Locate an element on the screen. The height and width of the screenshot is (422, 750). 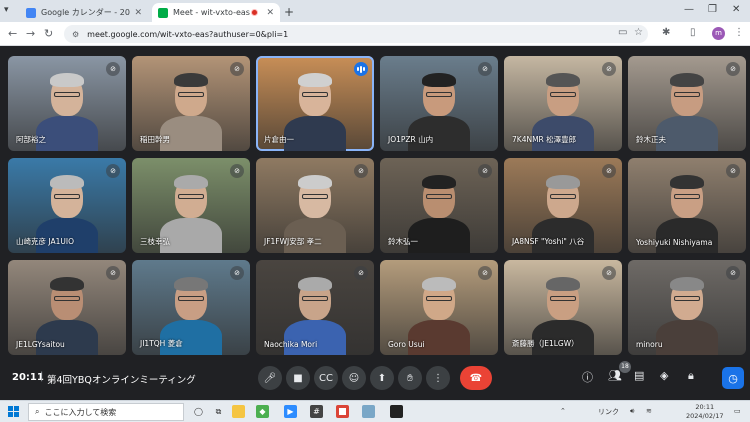
participant-tile: ⊘ 山崎克彦 JA1UIO is located at coordinates (67, 205).